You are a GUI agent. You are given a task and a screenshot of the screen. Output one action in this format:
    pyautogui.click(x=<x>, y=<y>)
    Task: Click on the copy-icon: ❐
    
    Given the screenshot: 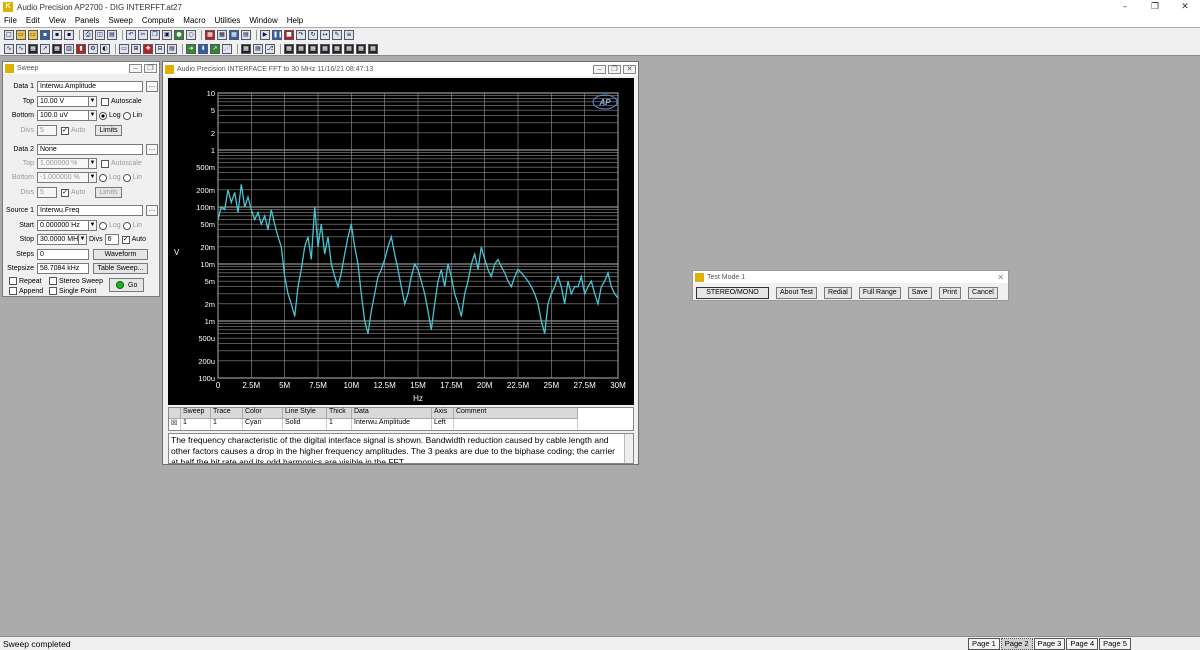 What is the action you would take?
    pyautogui.click(x=155, y=35)
    